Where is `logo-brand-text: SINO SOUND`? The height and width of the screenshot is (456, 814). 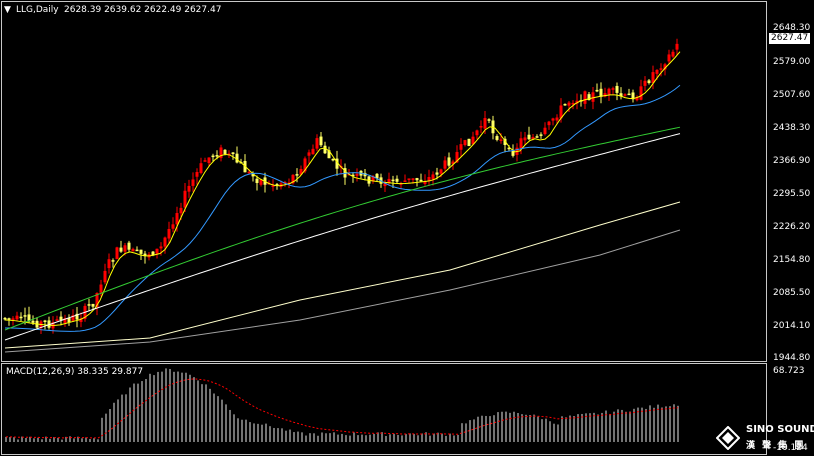
logo-brand-text: SINO SOUND is located at coordinates (780, 429).